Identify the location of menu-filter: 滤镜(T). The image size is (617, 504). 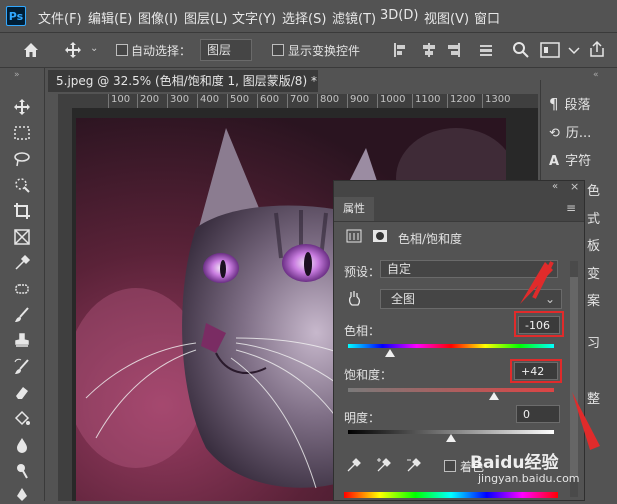
(354, 17).